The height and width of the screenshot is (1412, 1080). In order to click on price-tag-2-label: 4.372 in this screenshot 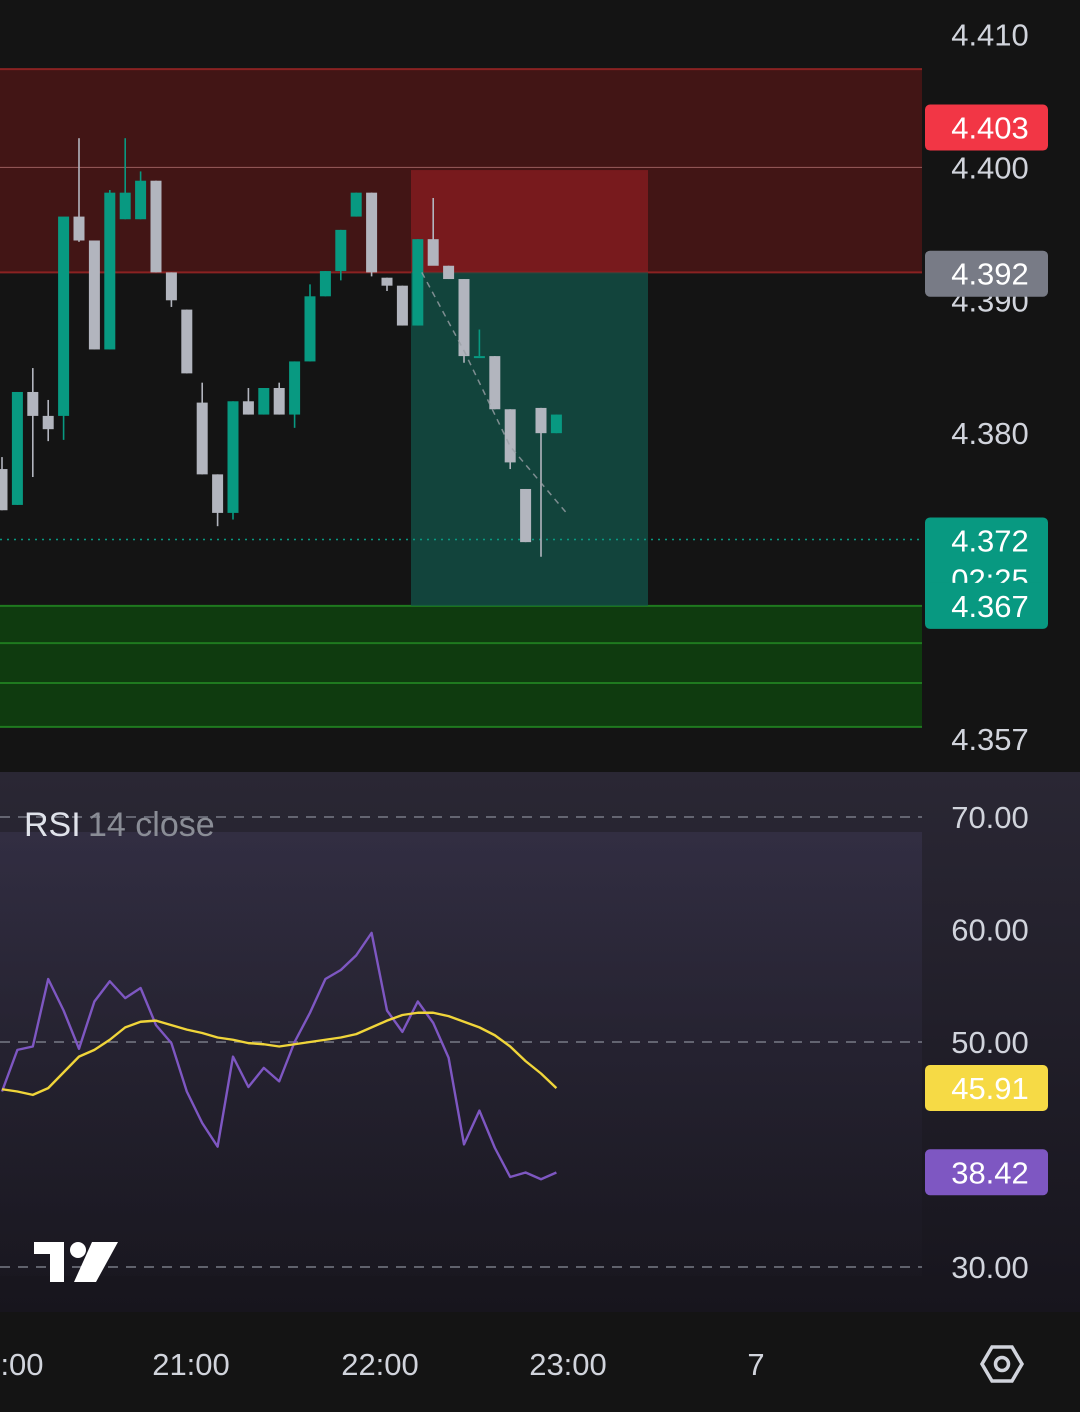, I will do `click(990, 540)`.